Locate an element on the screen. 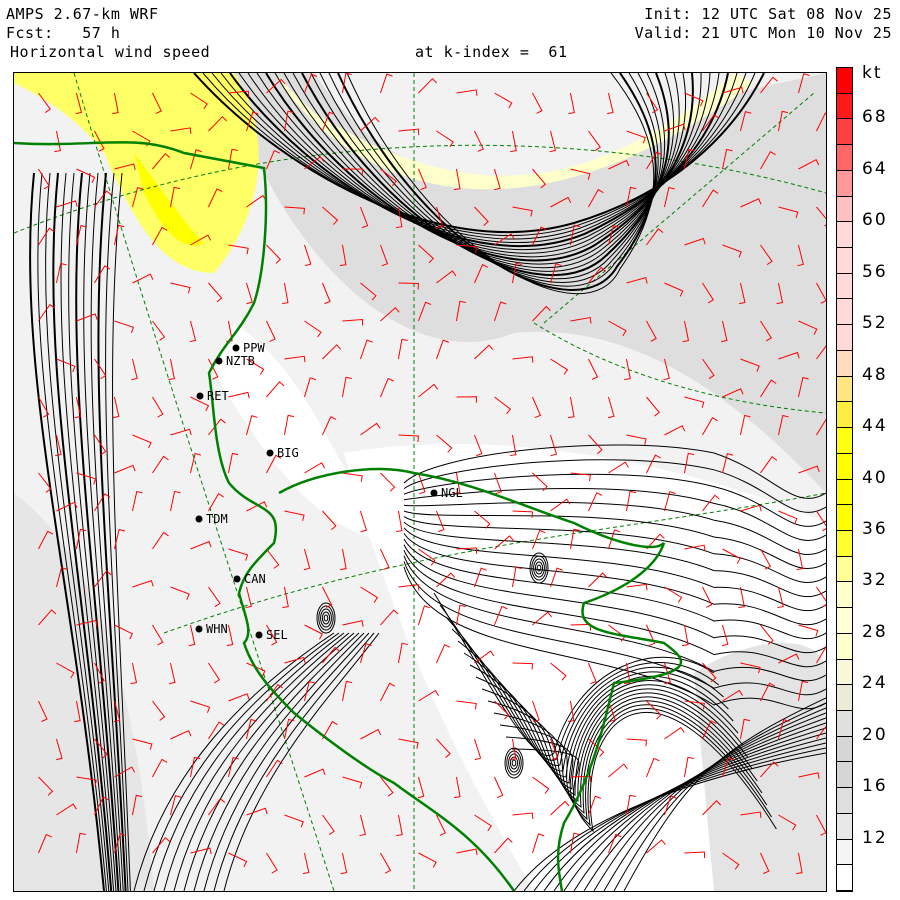 The width and height of the screenshot is (900, 900). colorbar-label: 48 is located at coordinates (875, 374).